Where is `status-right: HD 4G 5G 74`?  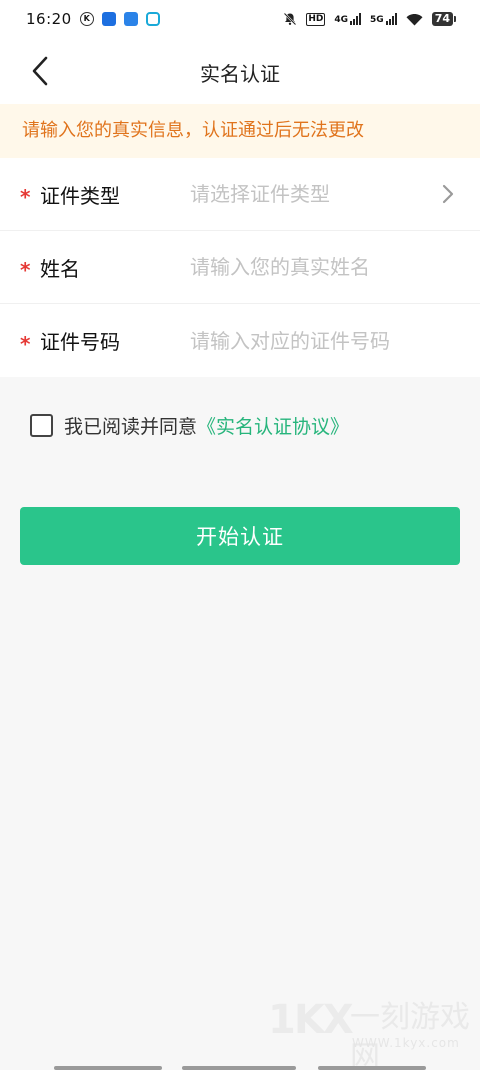 status-right: HD 4G 5G 74 is located at coordinates (369, 19).